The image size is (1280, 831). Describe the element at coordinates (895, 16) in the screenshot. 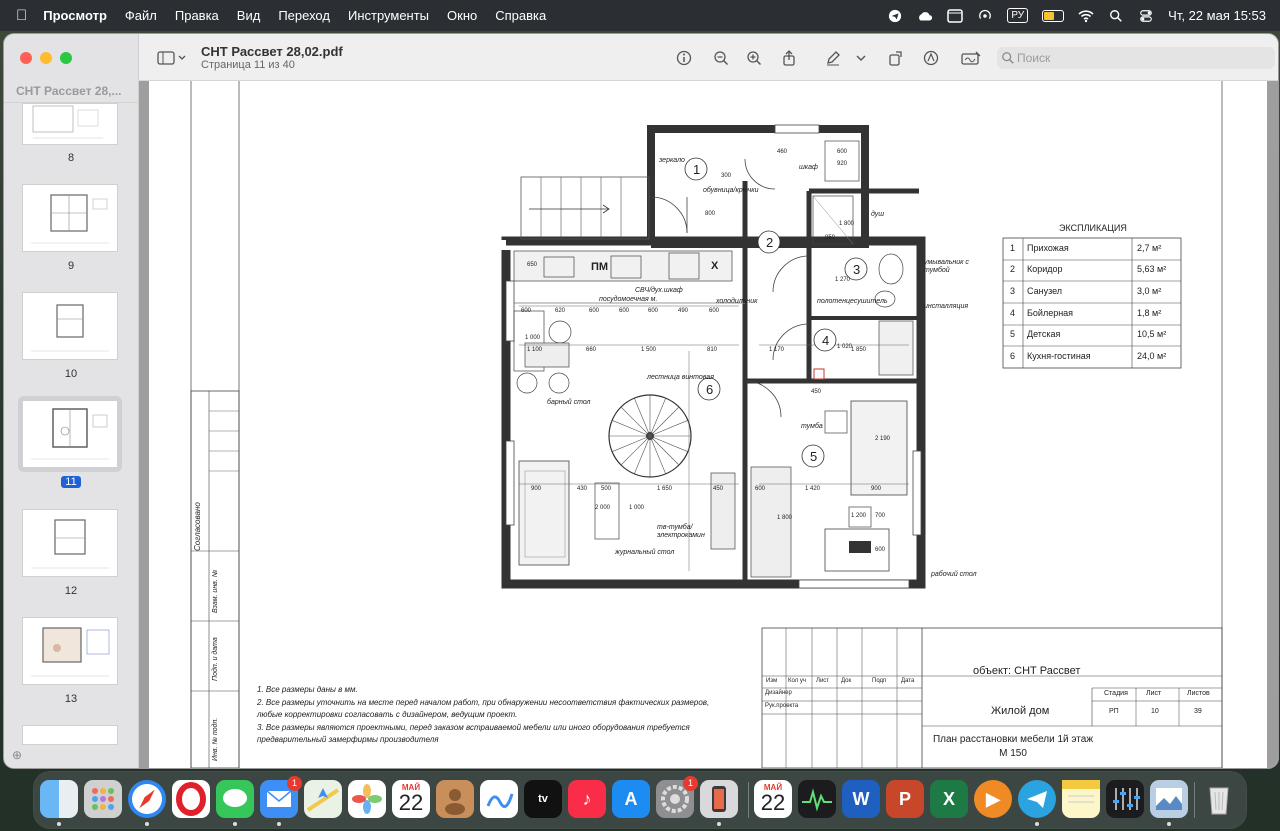

I see `telegram-status-icon` at that location.